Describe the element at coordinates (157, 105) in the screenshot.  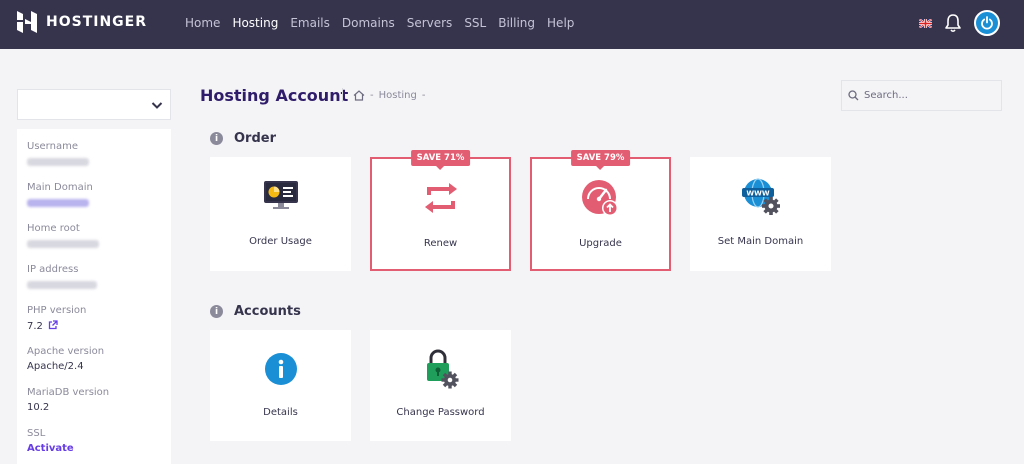
I see `chevron-down-icon` at that location.